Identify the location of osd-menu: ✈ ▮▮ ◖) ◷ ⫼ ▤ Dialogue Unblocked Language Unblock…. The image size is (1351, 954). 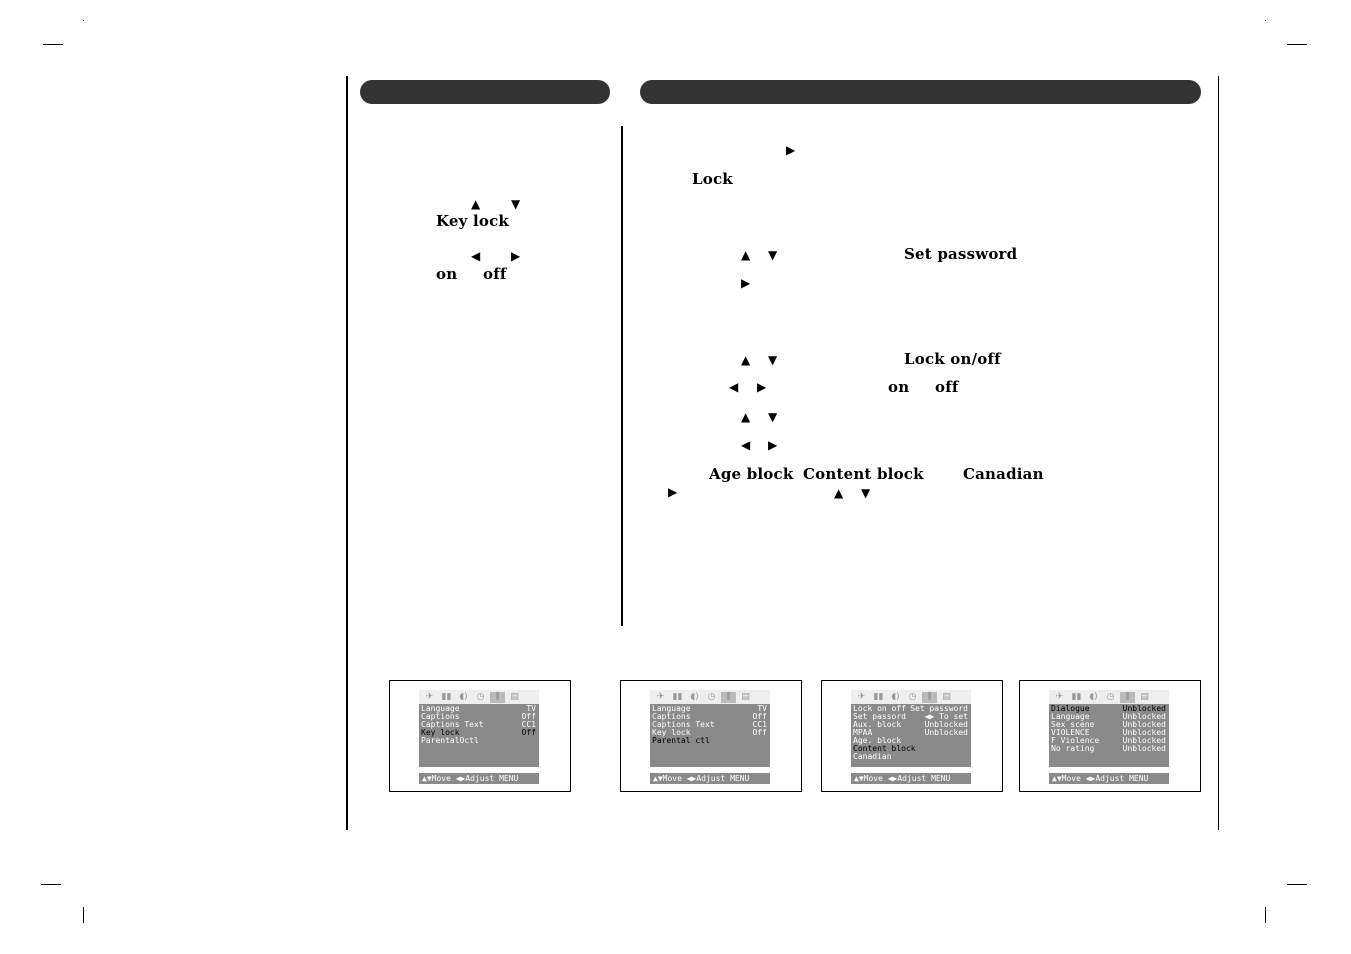
(1109, 737).